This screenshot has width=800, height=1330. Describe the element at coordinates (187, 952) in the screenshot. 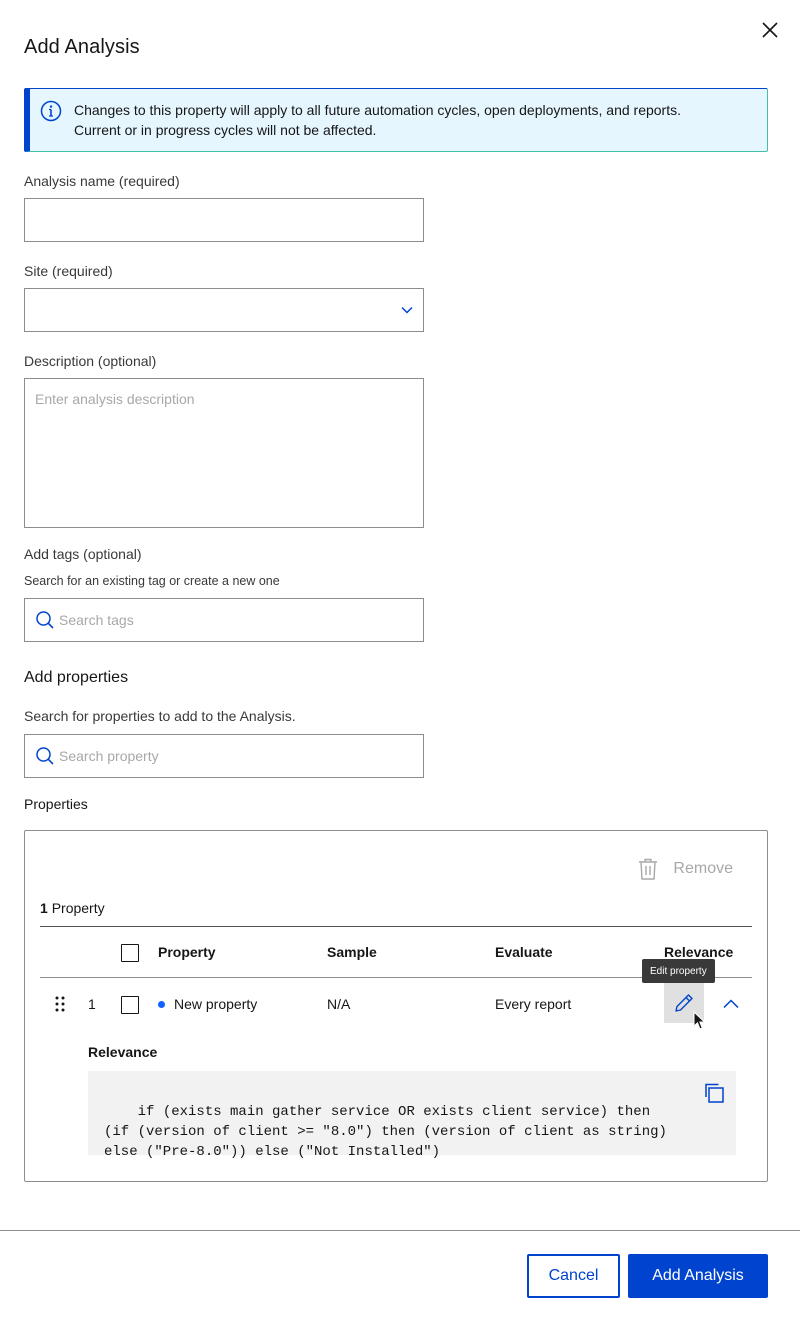

I see `column-header-property: Property` at that location.